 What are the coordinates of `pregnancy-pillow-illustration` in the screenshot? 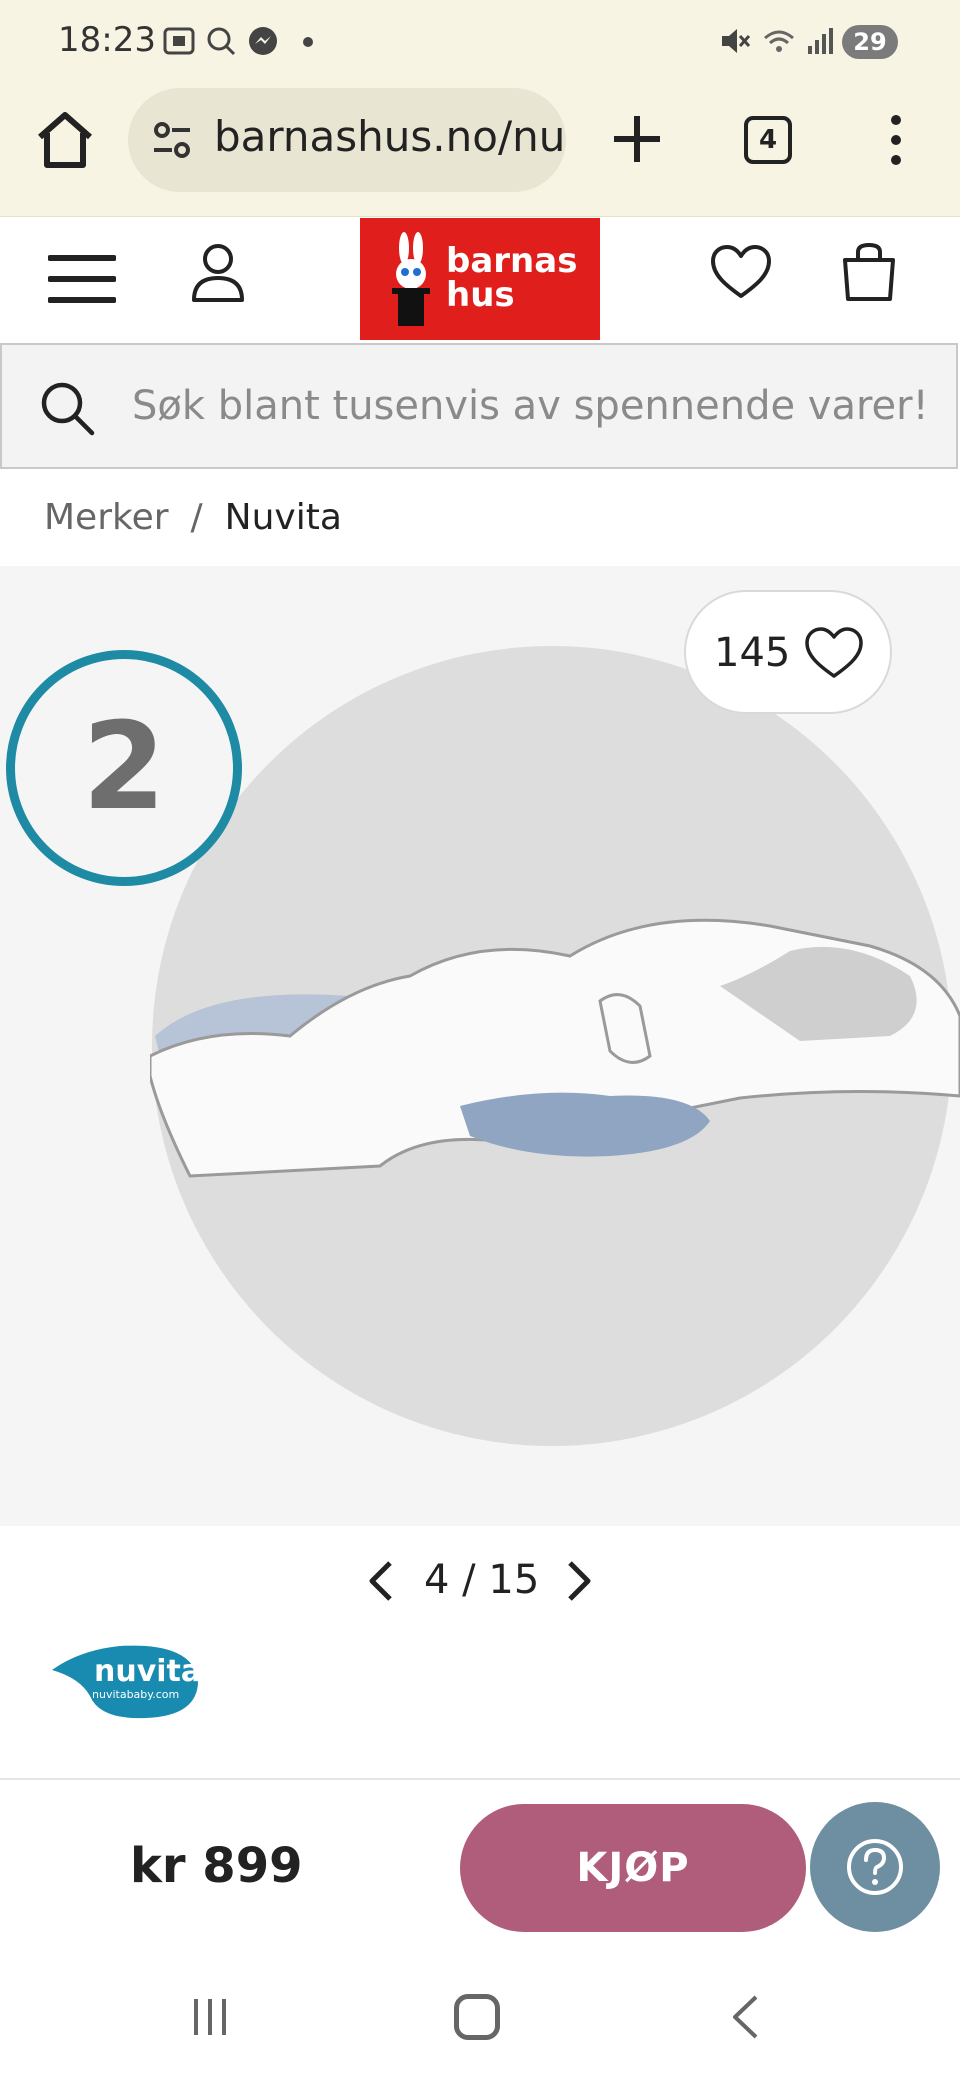 It's located at (555, 1048).